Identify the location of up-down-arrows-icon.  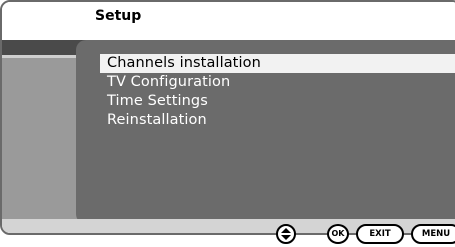
(286, 234).